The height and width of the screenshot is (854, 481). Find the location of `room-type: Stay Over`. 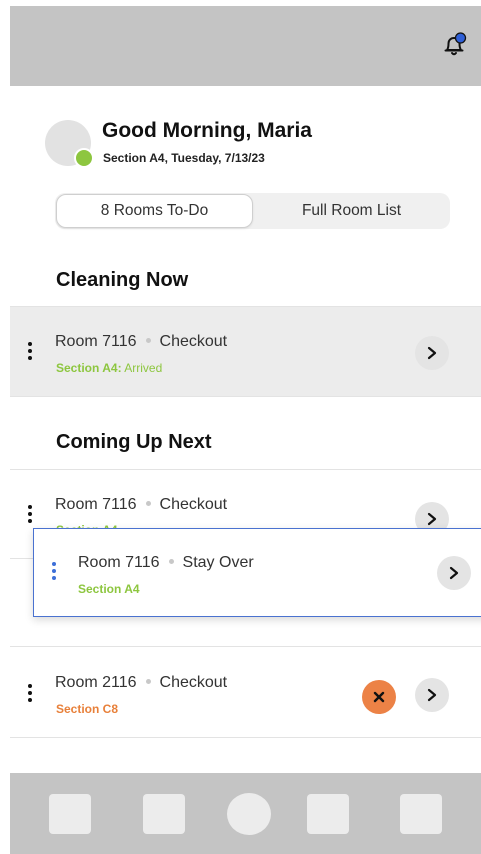

room-type: Stay Over is located at coordinates (218, 562).